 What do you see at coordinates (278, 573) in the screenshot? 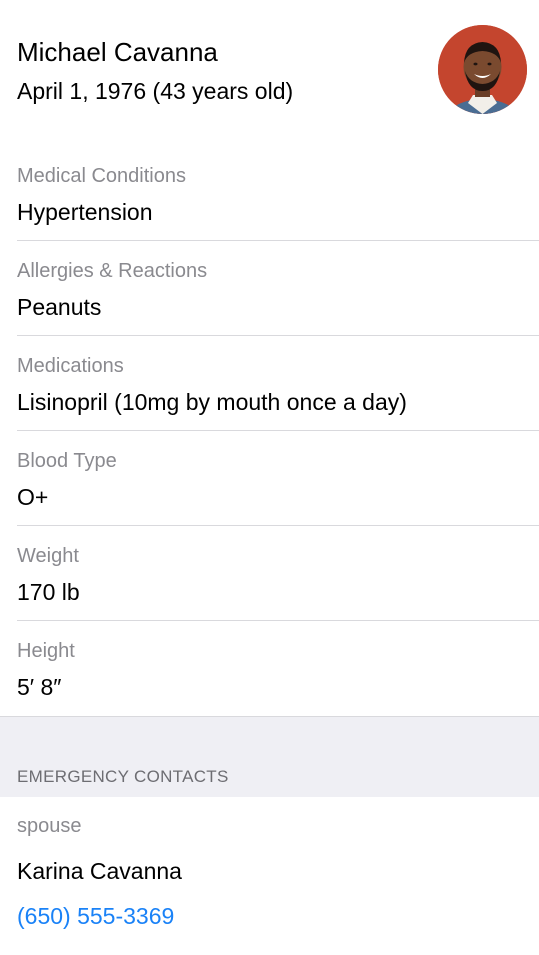
I see `field-weight: Weight 170 lb` at bounding box center [278, 573].